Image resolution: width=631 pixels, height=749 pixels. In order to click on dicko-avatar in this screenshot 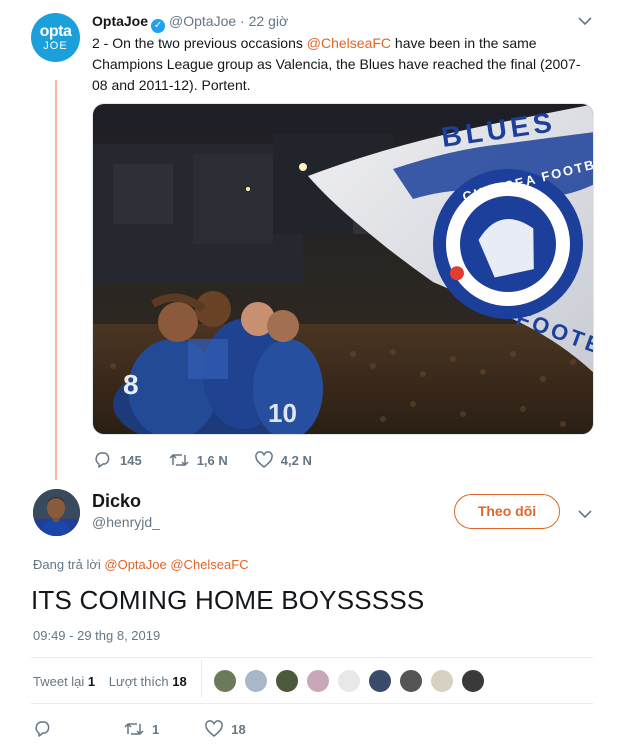, I will do `click(56, 512)`.